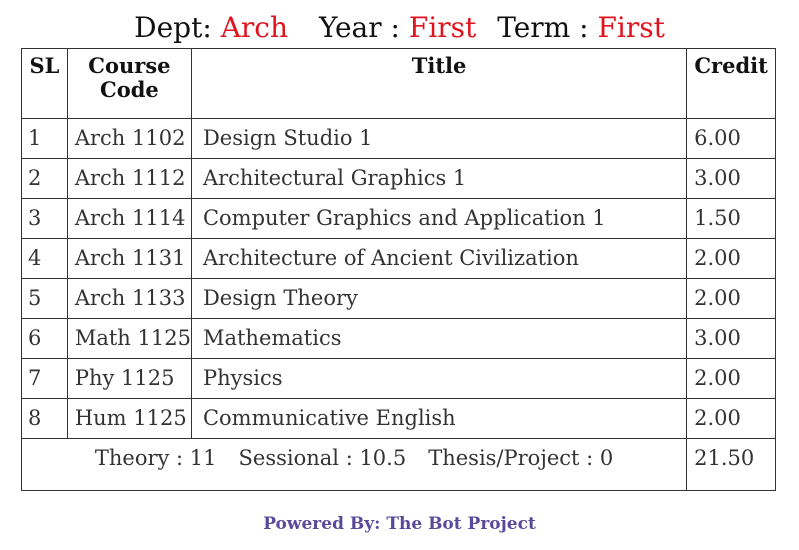  Describe the element at coordinates (439, 178) in the screenshot. I see `cell-title: Architectural Graphics 1` at that location.